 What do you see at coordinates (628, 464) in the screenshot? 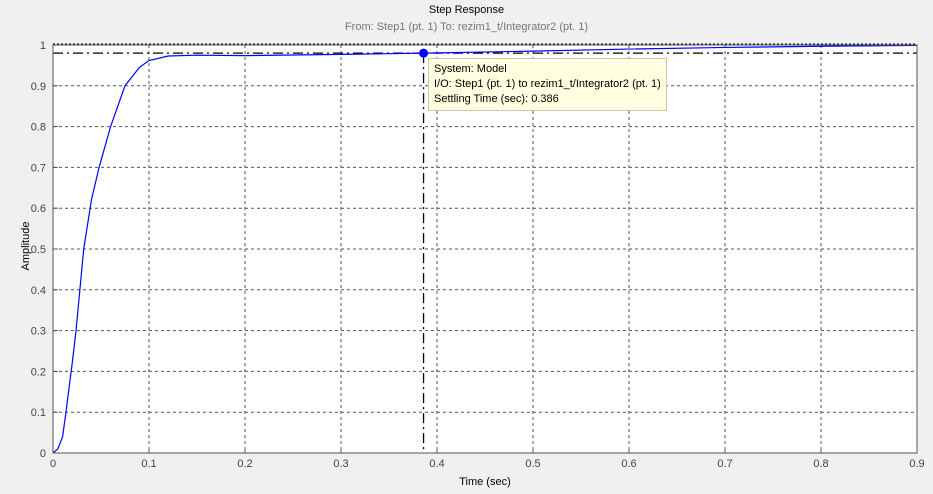
I see `x-tick-label: 0.6` at bounding box center [628, 464].